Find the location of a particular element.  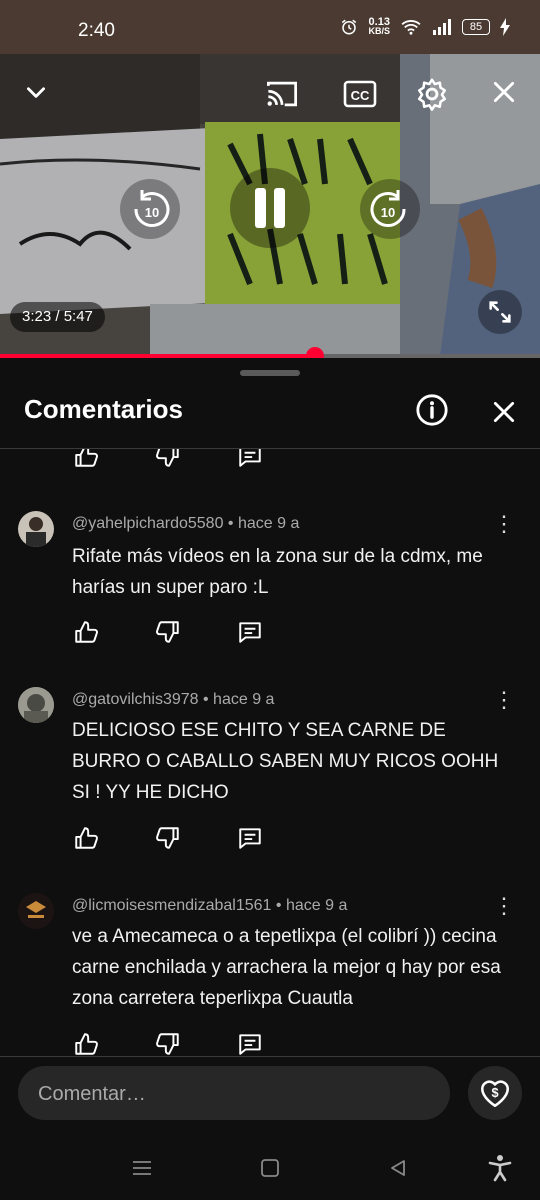

super-thanks-icon: $ is located at coordinates (495, 1094).